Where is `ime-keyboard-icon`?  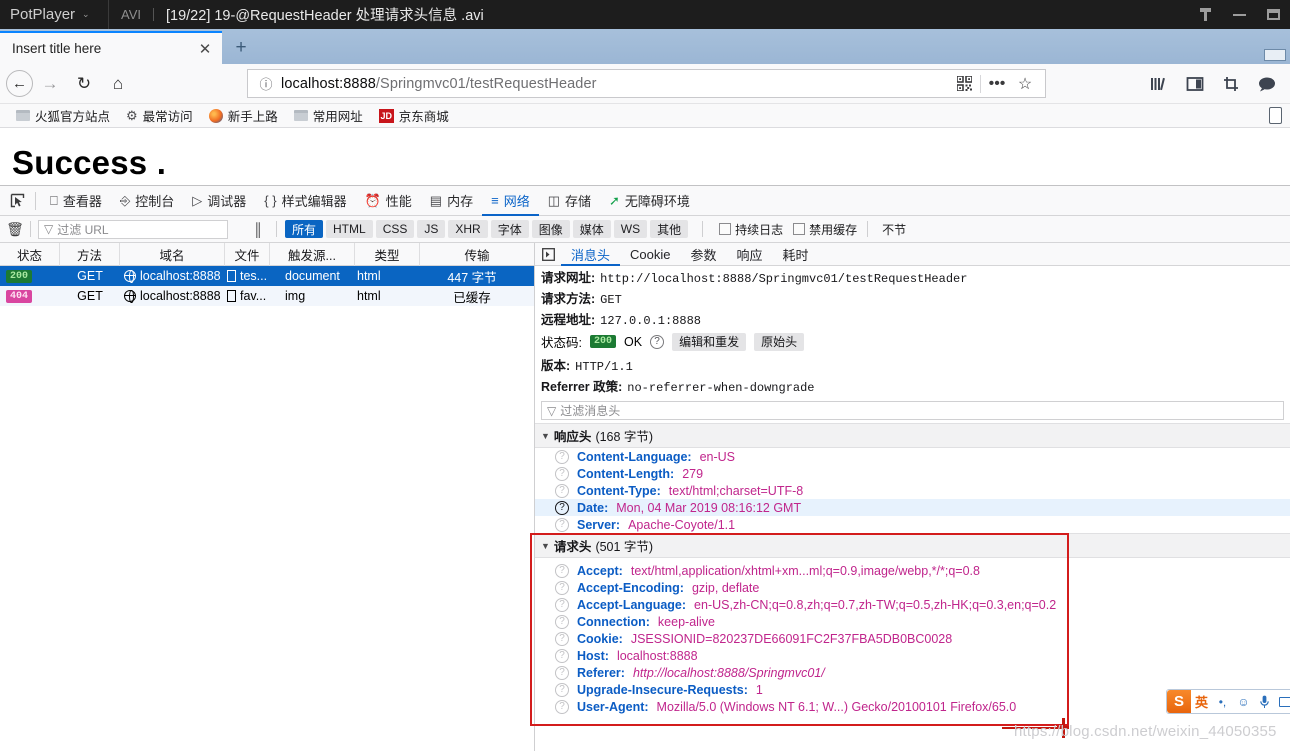 ime-keyboard-icon is located at coordinates (1282, 701).